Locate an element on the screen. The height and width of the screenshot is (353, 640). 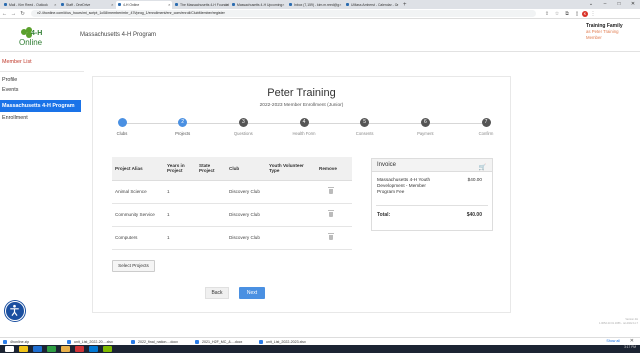
invoice-total-row: Total: $40.00 is located at coordinates (432, 216).